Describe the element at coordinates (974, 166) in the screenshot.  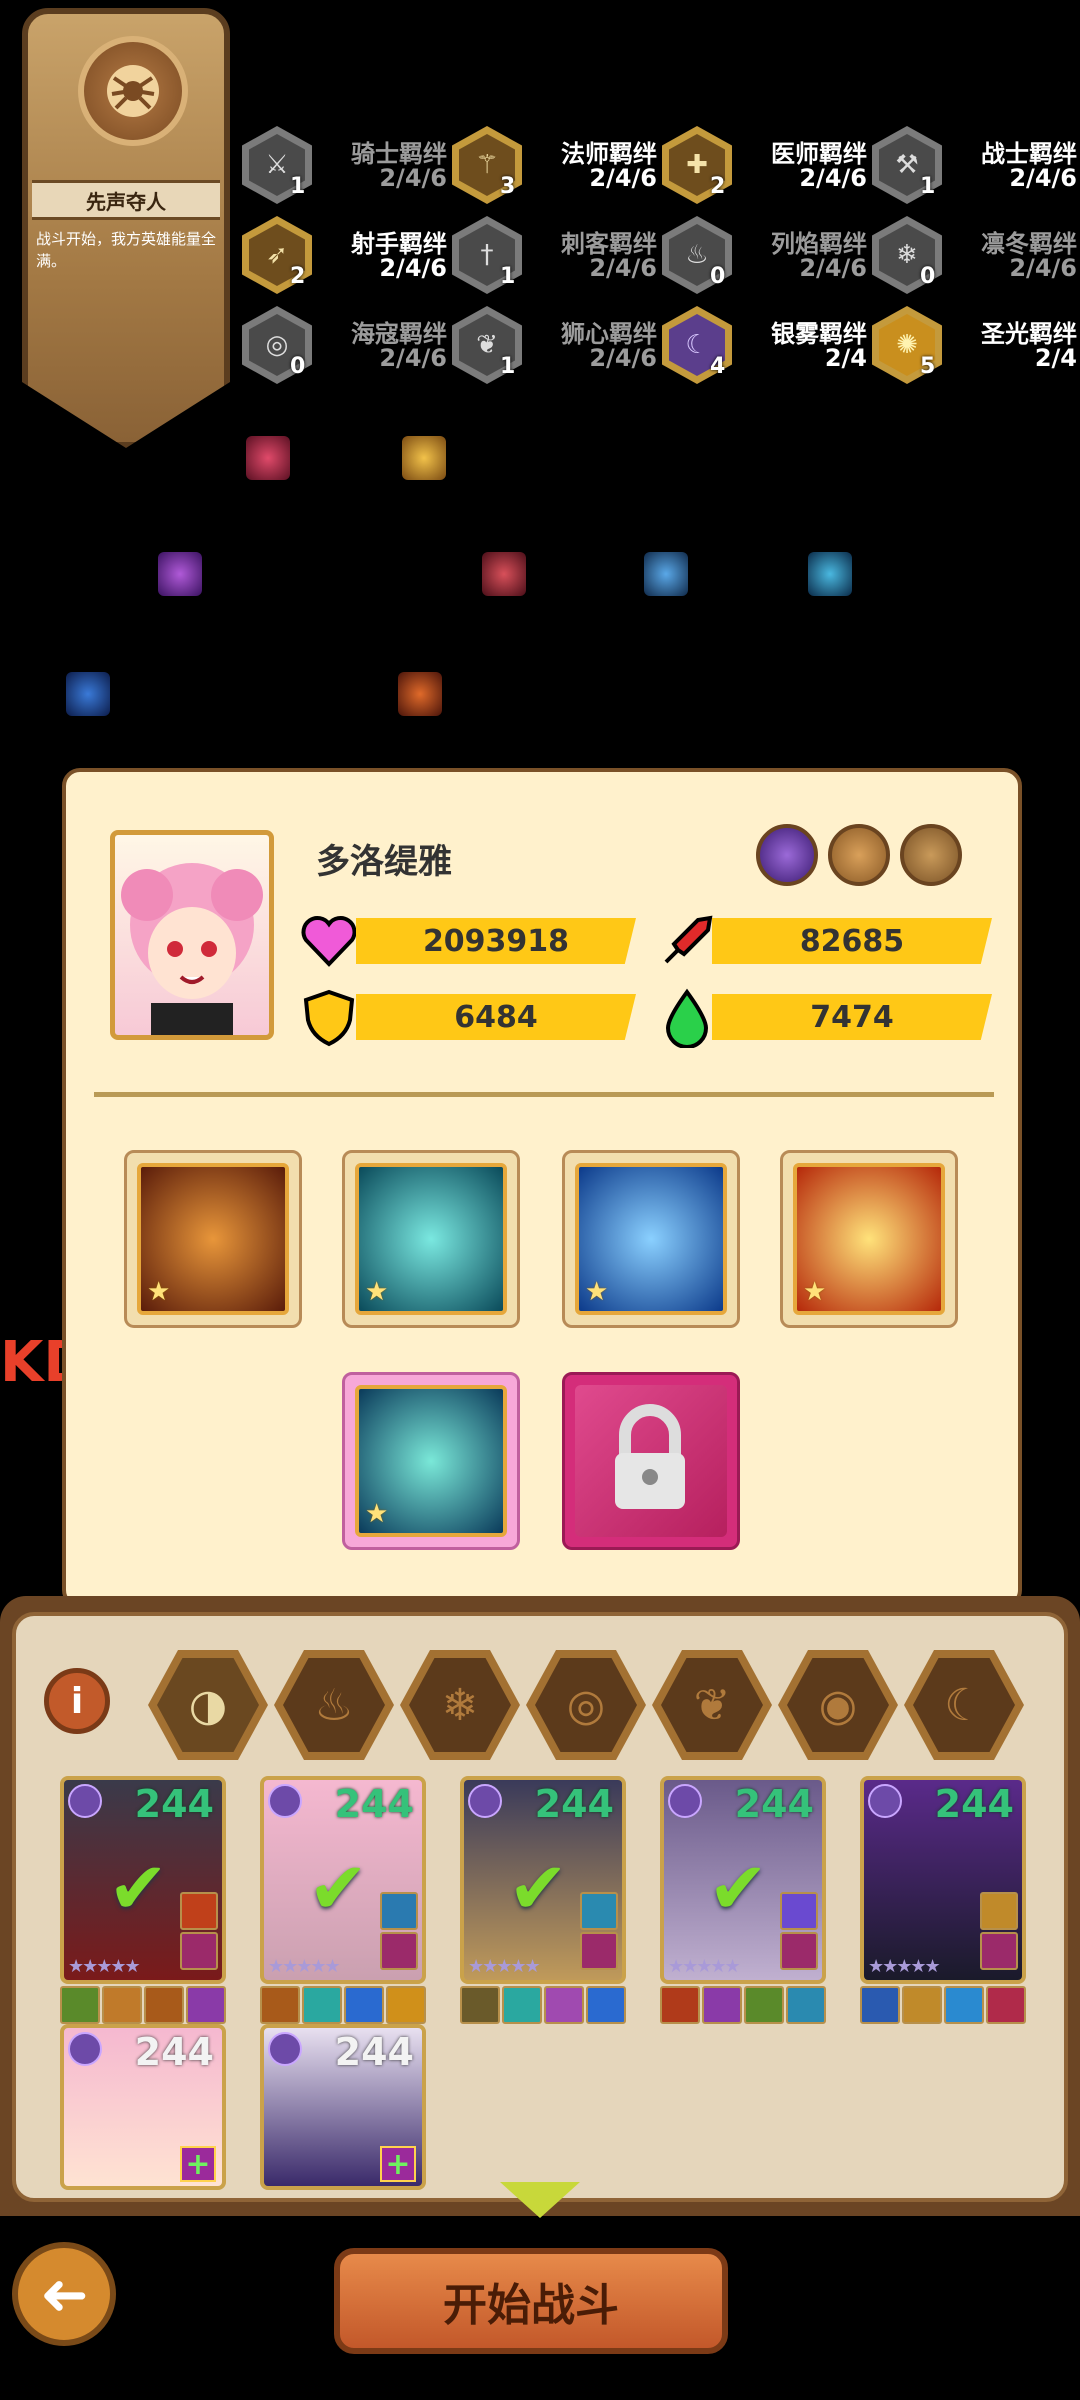
I see `bond-warrior: ⚒ 1 战士羁绊 2/4/6` at that location.